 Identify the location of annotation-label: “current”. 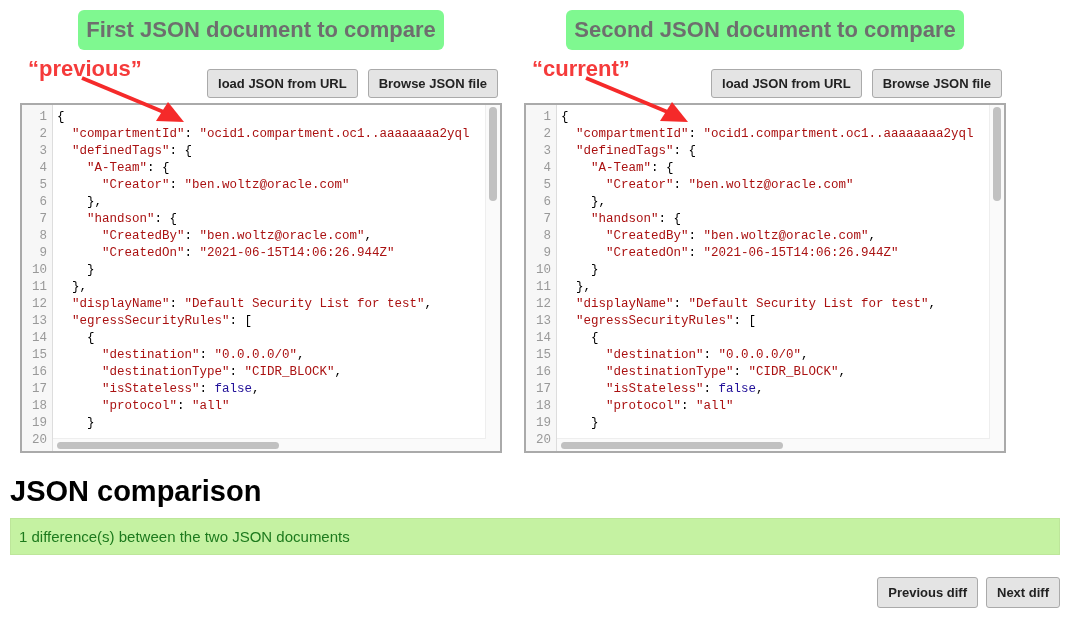
(581, 69).